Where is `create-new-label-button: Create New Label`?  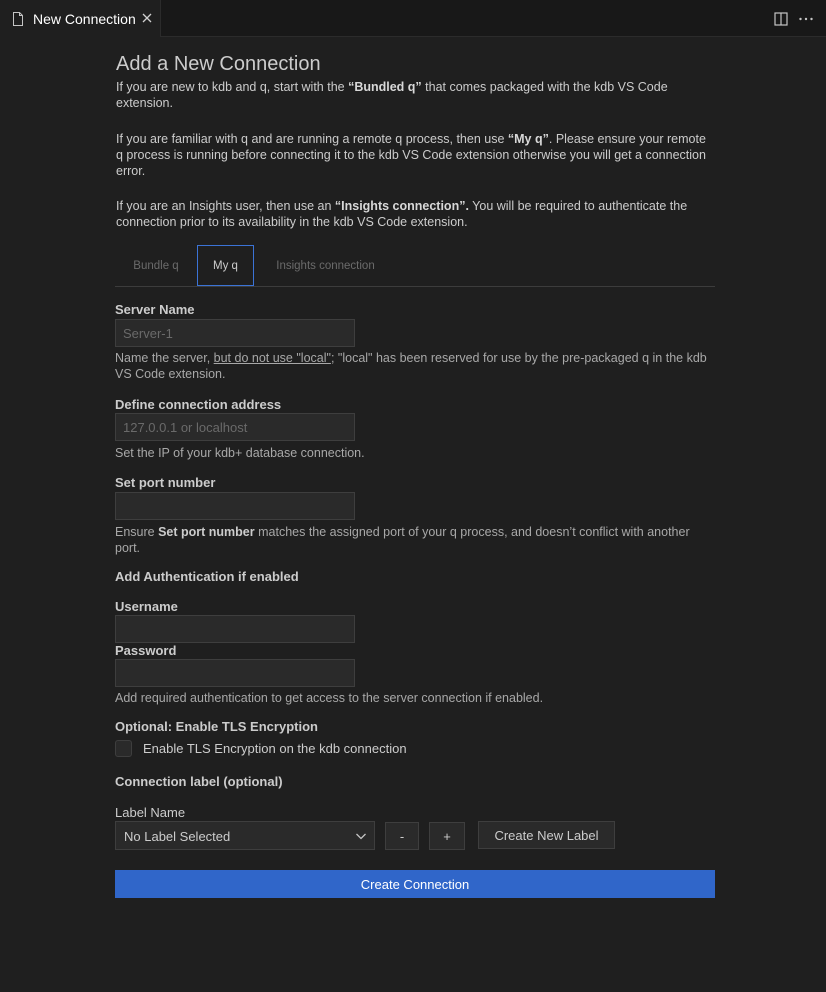
create-new-label-button: Create New Label is located at coordinates (546, 835).